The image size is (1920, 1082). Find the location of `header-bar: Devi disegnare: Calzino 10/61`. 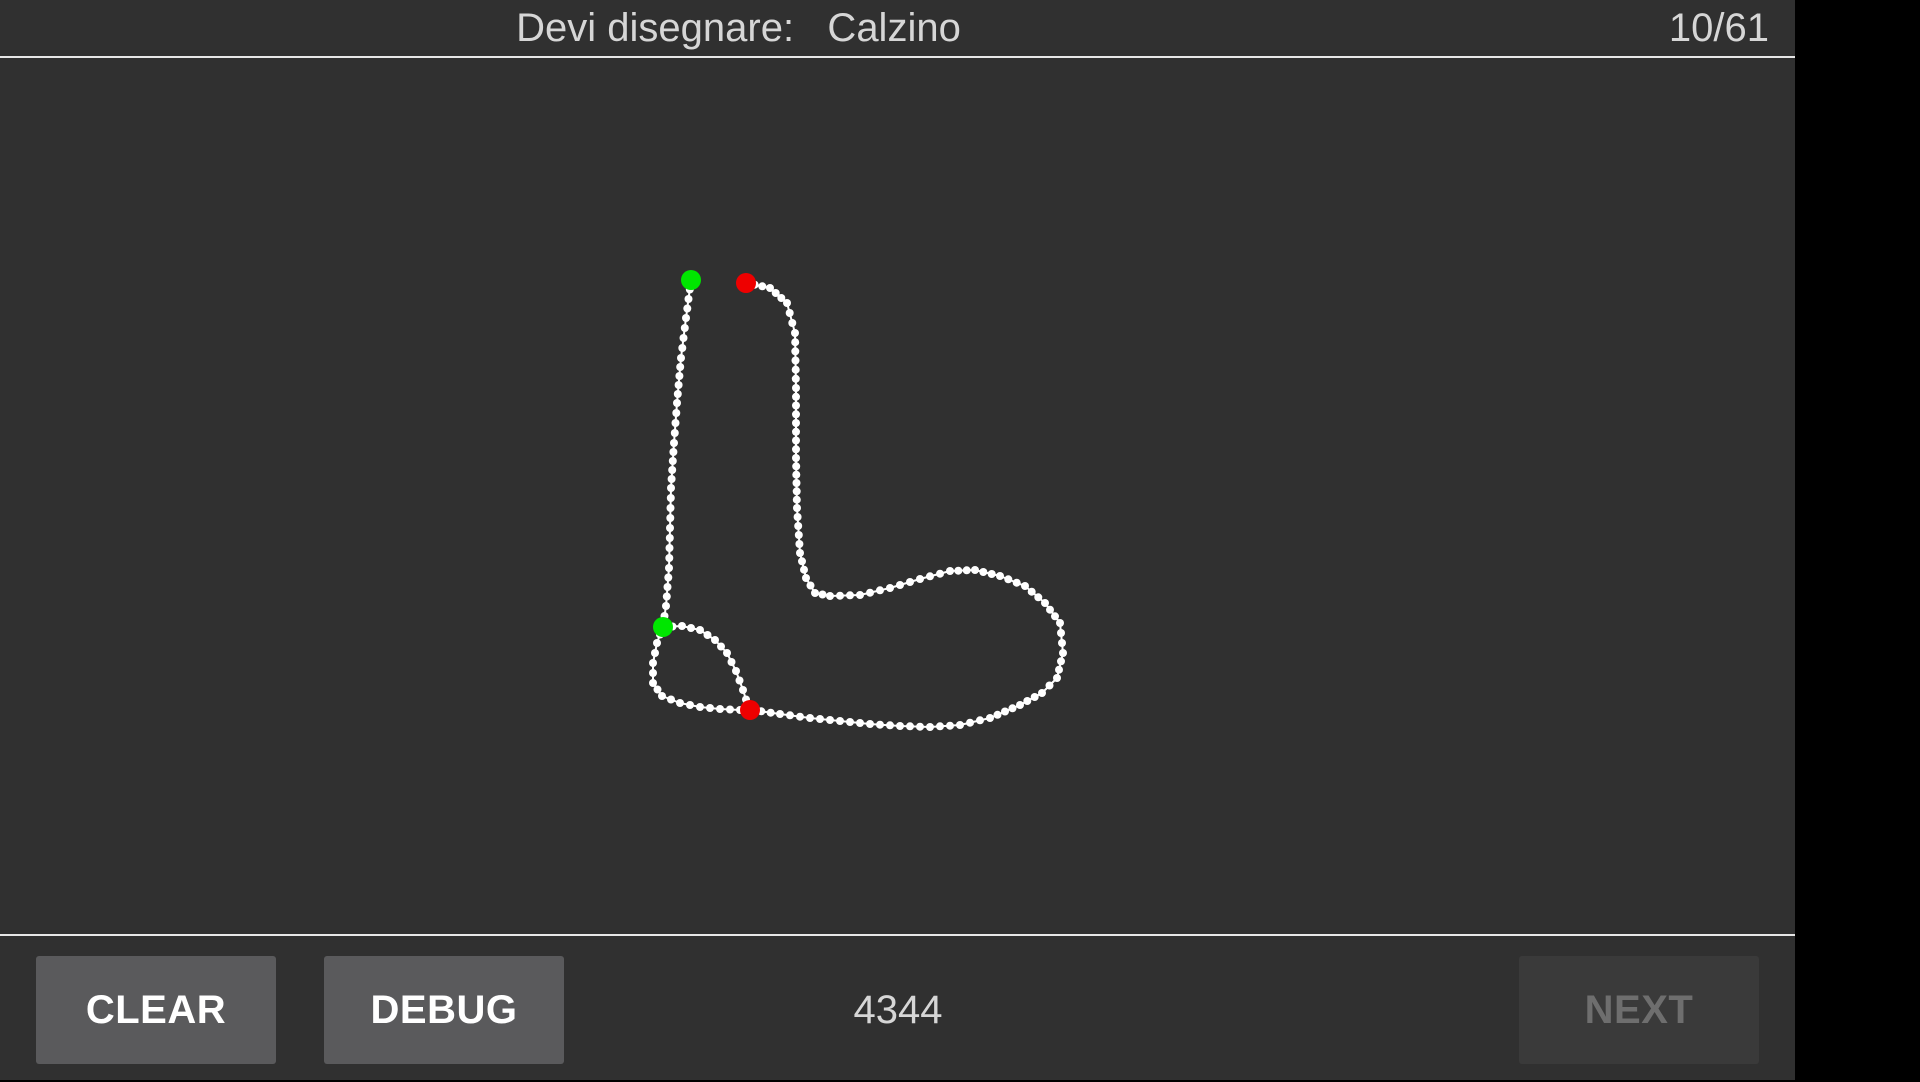

header-bar: Devi disegnare: Calzino 10/61 is located at coordinates (897, 29).